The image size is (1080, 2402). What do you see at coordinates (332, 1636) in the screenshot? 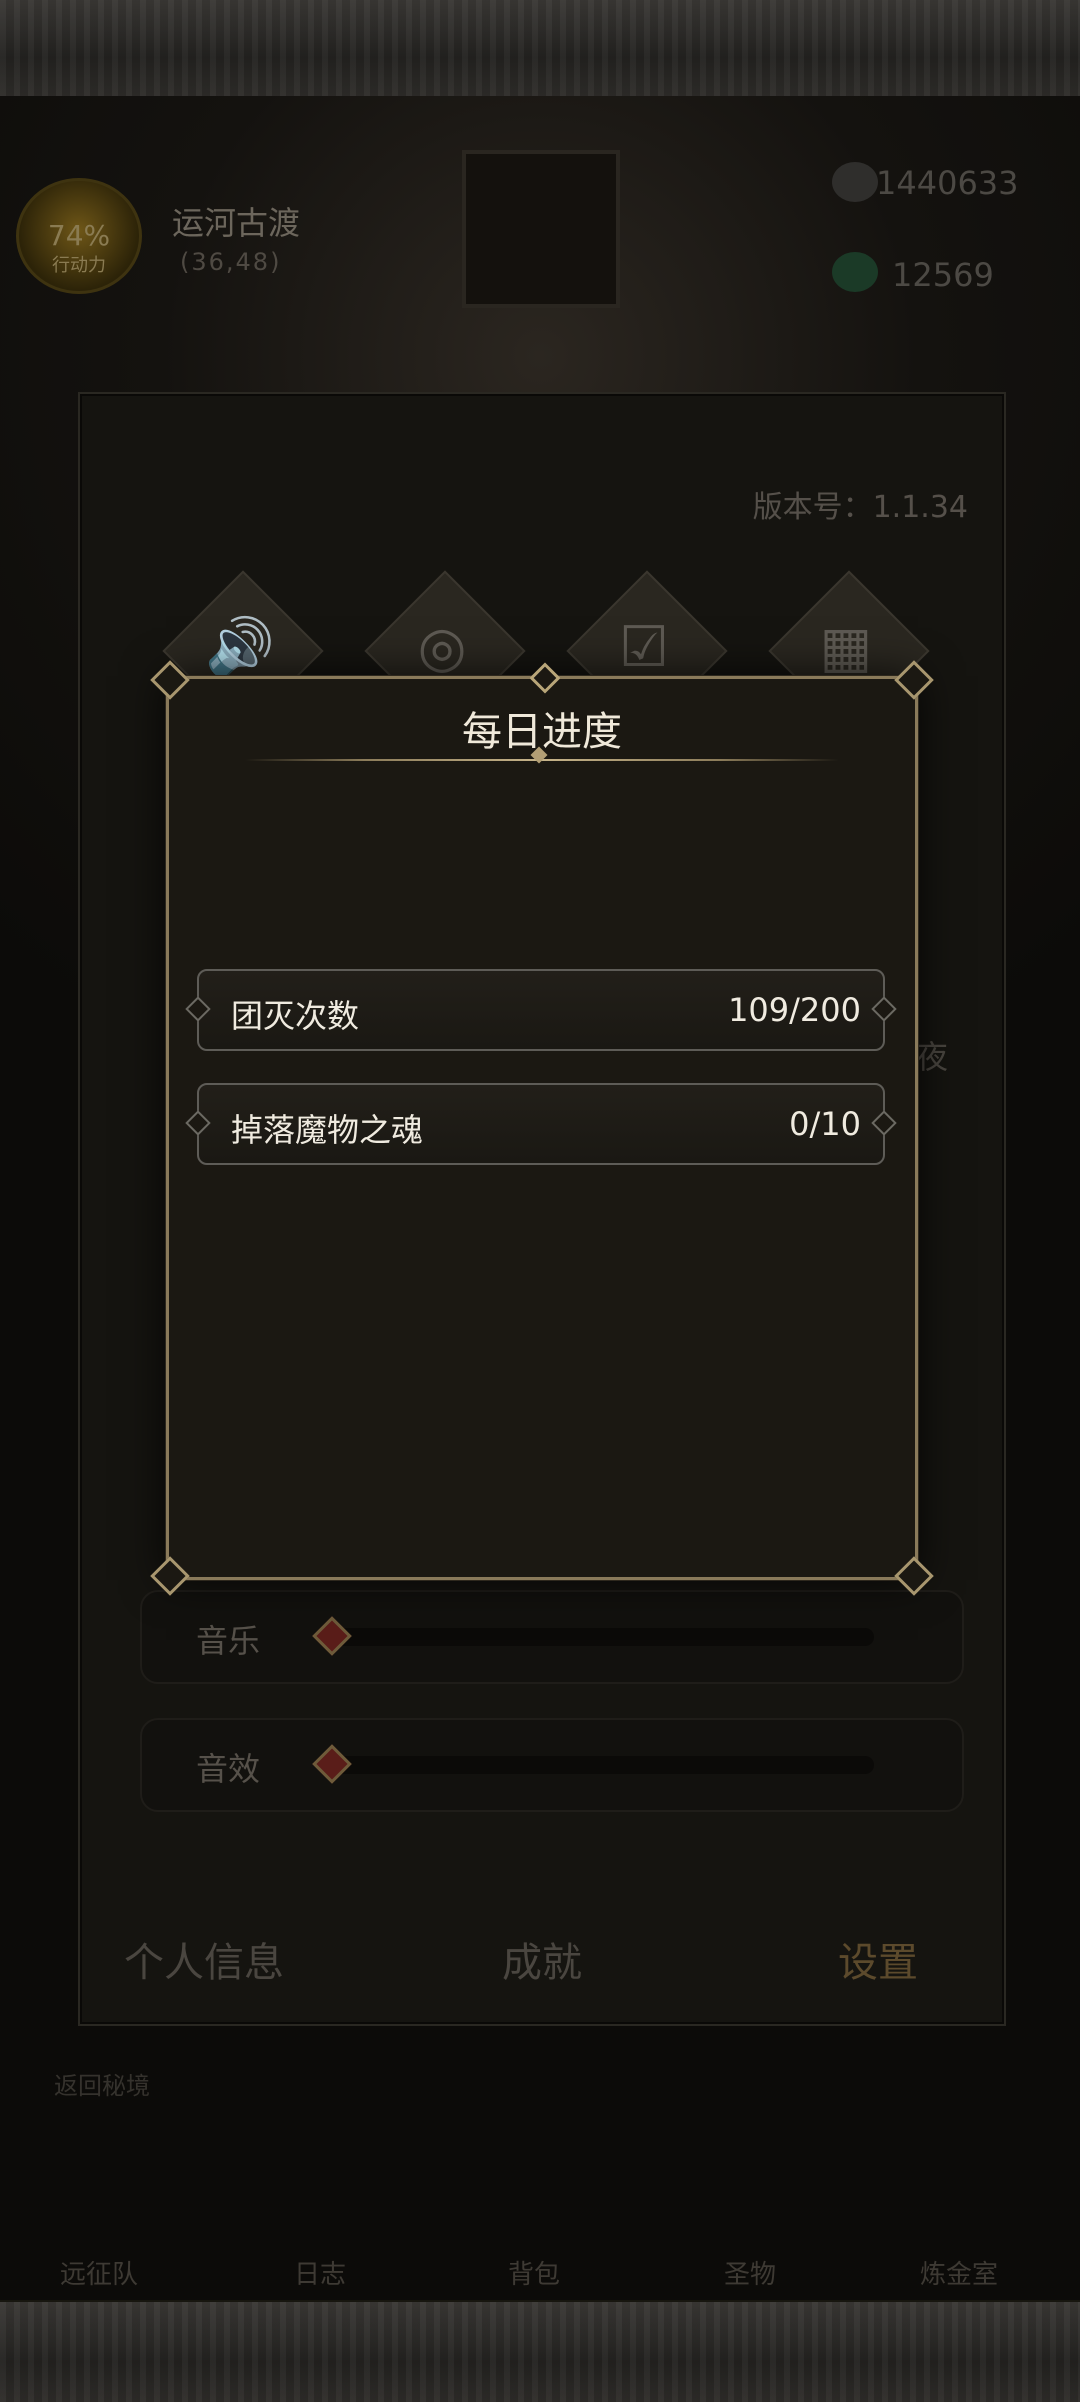
I see `music-slider-knob` at bounding box center [332, 1636].